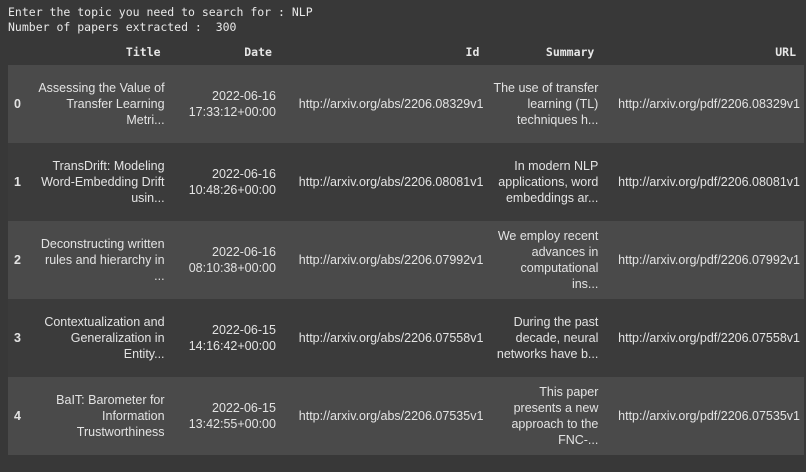 This screenshot has height=472, width=806. I want to click on table-header-row: Title Date Id Summary URL, so click(406, 51).